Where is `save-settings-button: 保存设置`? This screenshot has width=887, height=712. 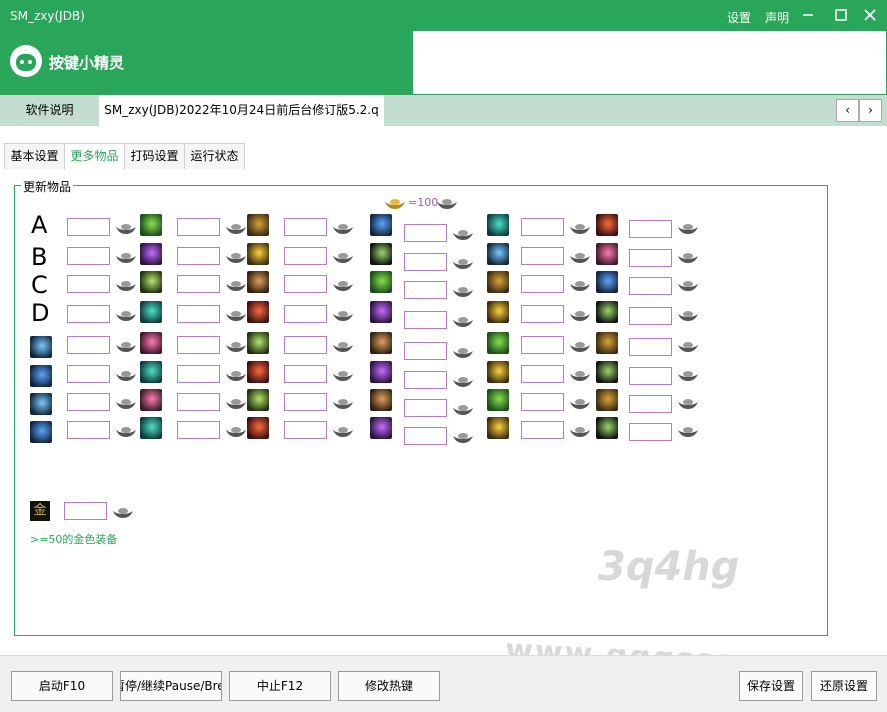
save-settings-button: 保存设置 is located at coordinates (771, 686).